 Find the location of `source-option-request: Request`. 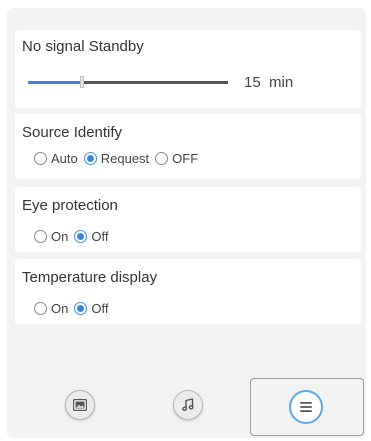

source-option-request: Request is located at coordinates (116, 158).